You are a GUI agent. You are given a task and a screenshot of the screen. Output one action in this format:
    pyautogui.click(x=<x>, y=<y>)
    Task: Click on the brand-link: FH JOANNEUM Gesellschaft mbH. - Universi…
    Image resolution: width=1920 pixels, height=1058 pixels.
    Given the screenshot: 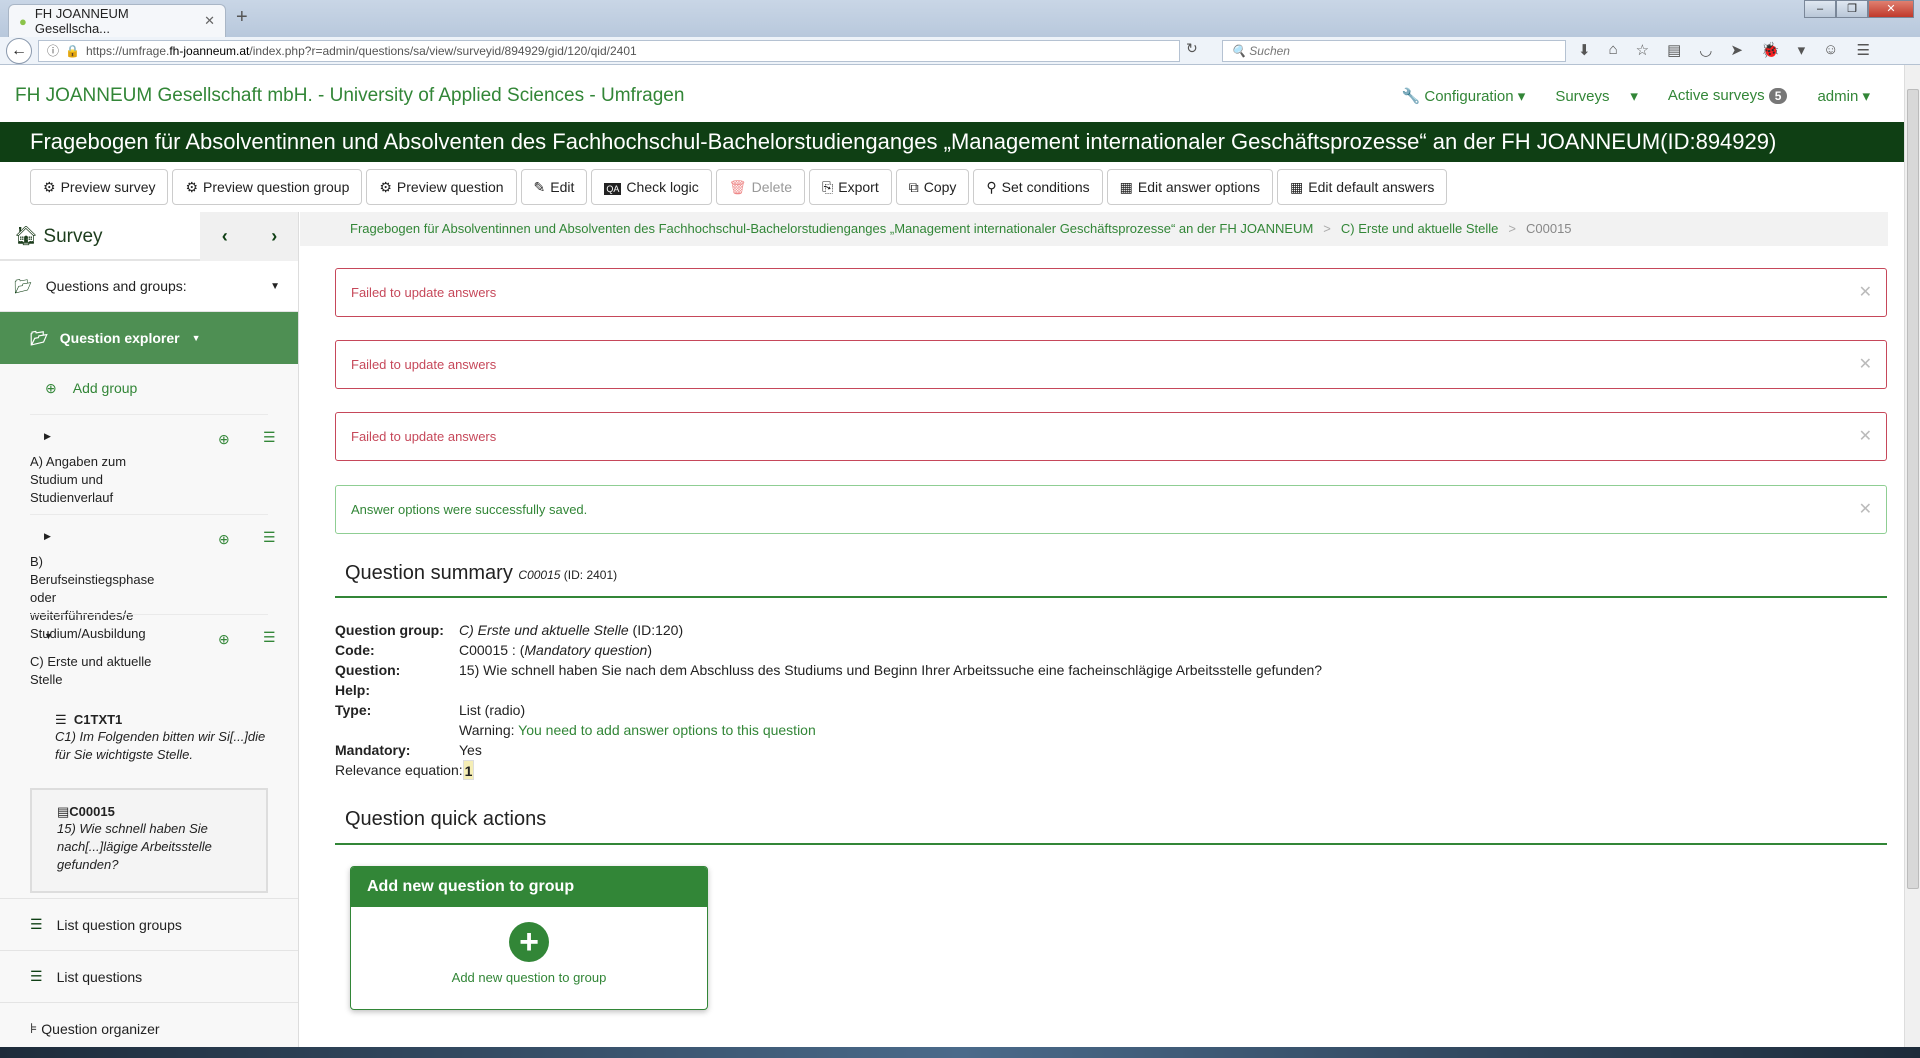 What is the action you would take?
    pyautogui.click(x=349, y=96)
    